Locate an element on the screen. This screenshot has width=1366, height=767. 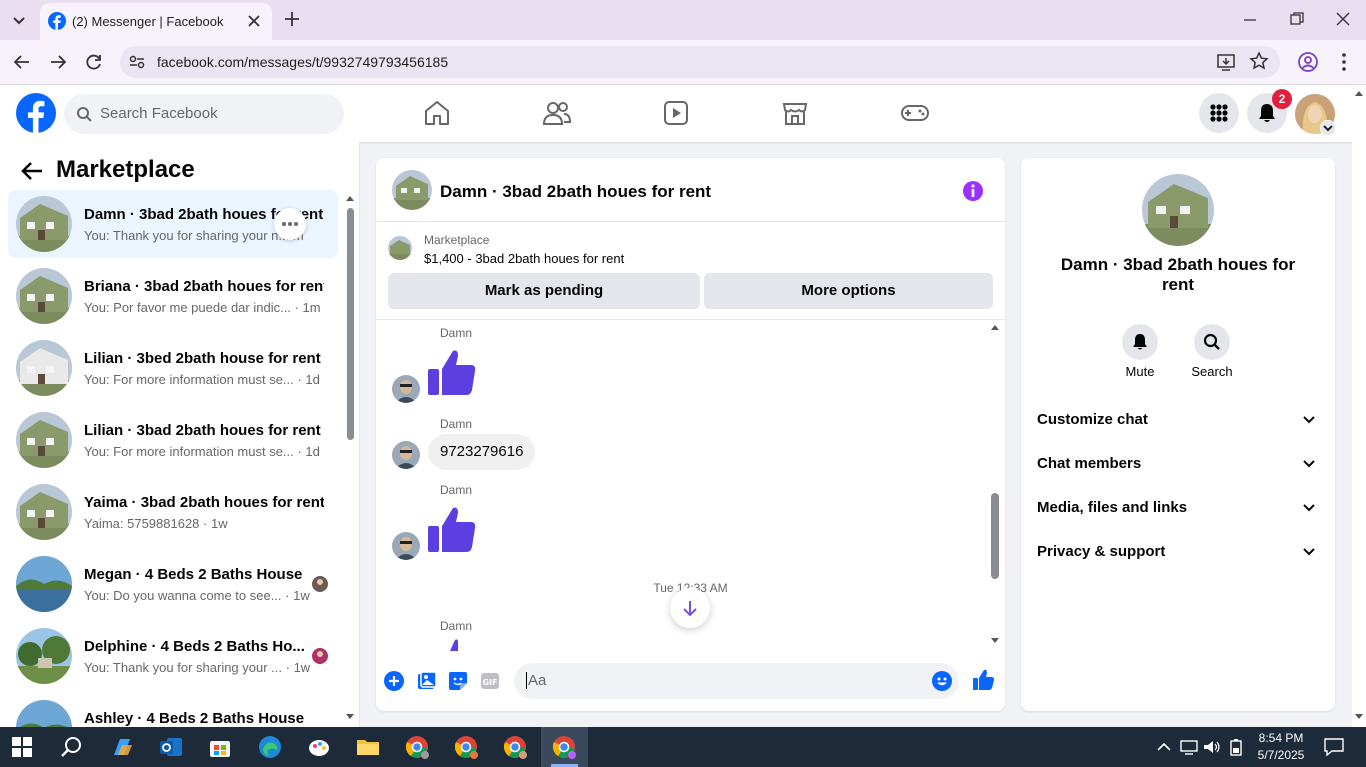
paint-icon is located at coordinates (319, 747).